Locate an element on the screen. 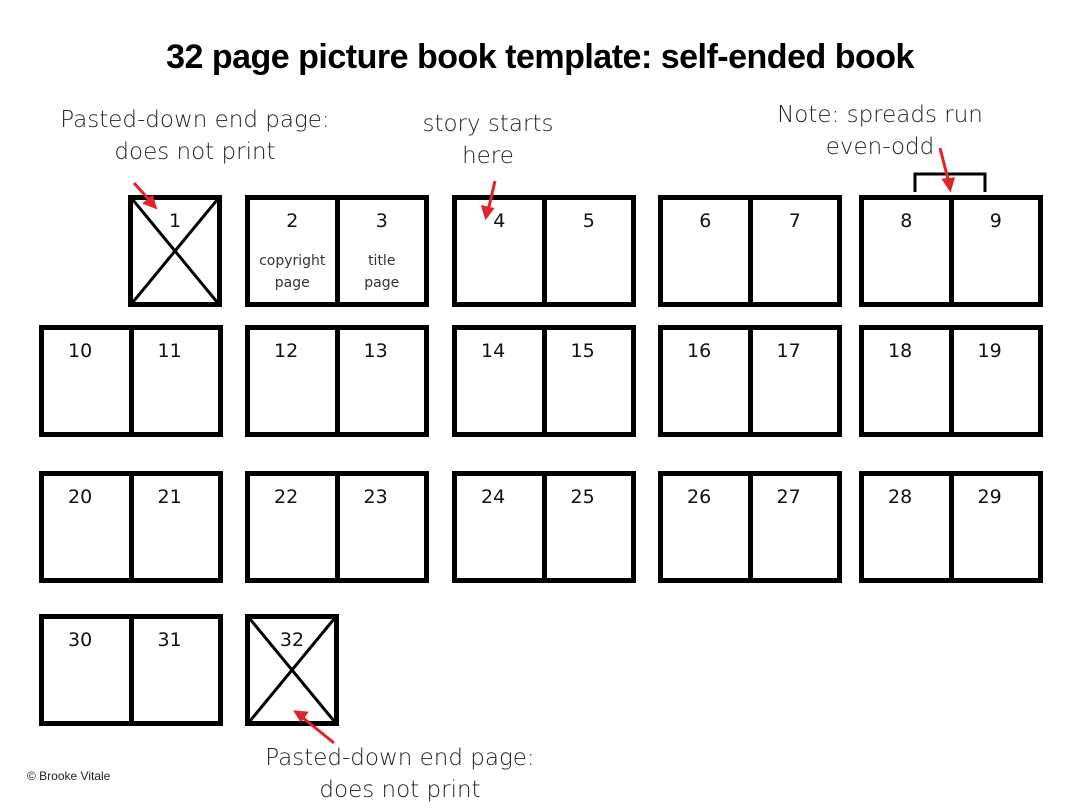 The height and width of the screenshot is (810, 1080). note-line: story starts is located at coordinates (488, 124).